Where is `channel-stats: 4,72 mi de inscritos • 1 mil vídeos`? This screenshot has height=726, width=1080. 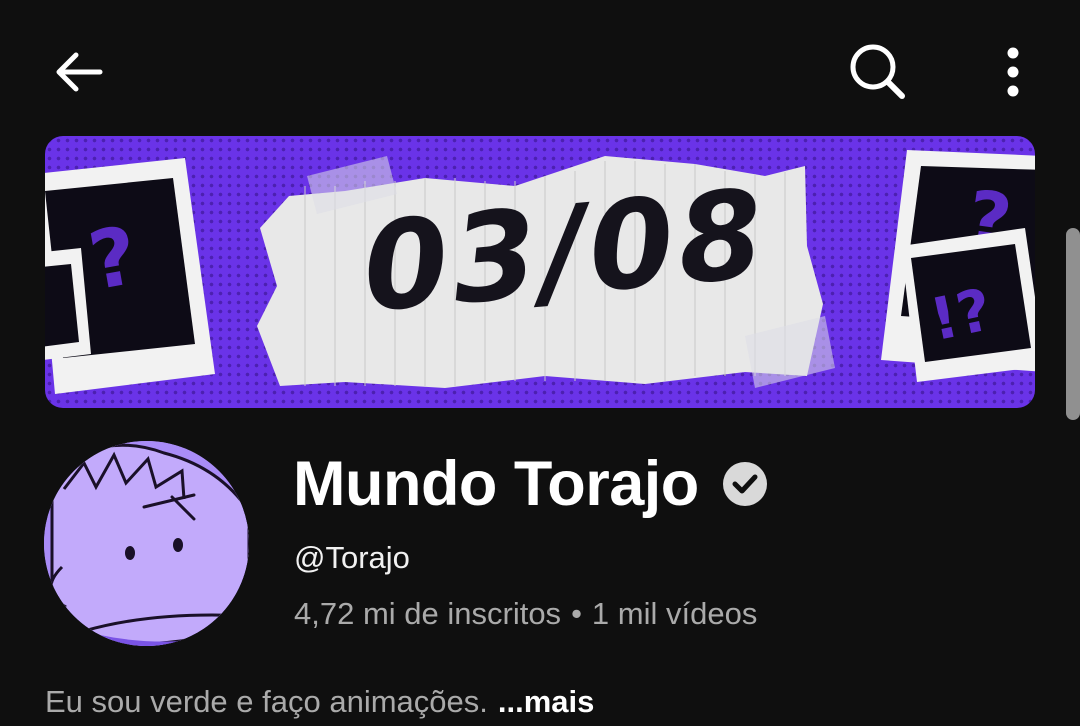
channel-stats: 4,72 mi de inscritos • 1 mil vídeos is located at coordinates (525, 614).